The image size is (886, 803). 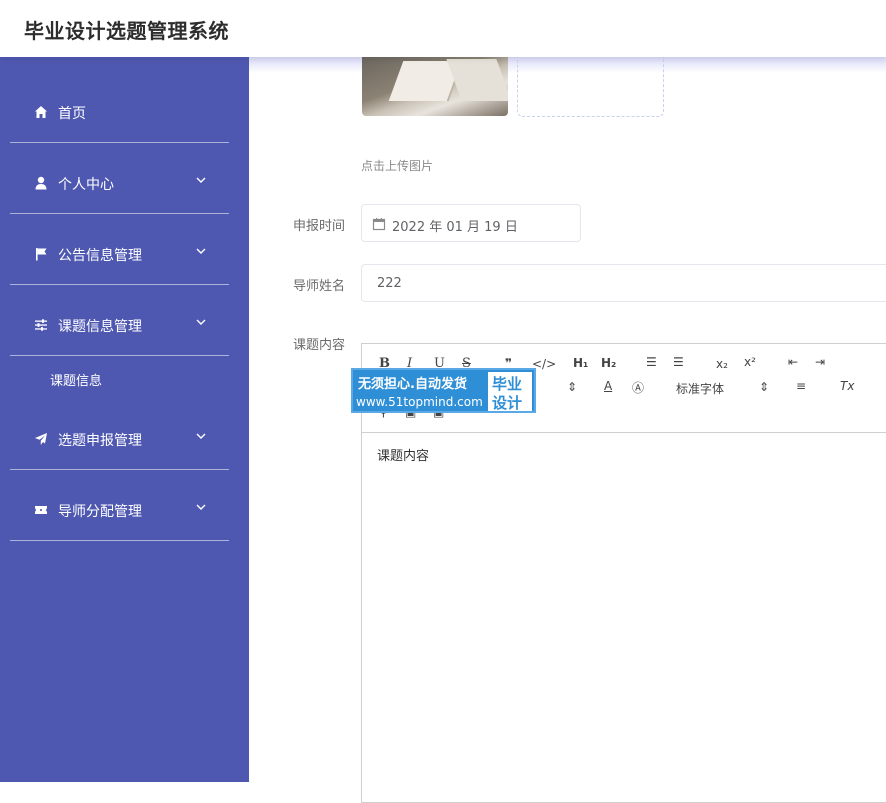 What do you see at coordinates (41, 510) in the screenshot?
I see `ticket-icon` at bounding box center [41, 510].